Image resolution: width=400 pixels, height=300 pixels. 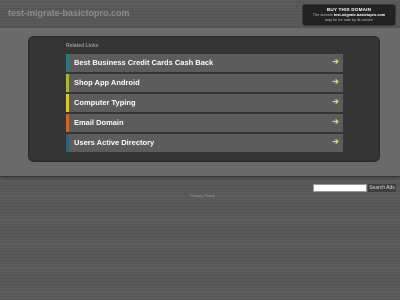 I want to click on buy-domain-subtext: may be for sale by its owner!, so click(x=349, y=20).